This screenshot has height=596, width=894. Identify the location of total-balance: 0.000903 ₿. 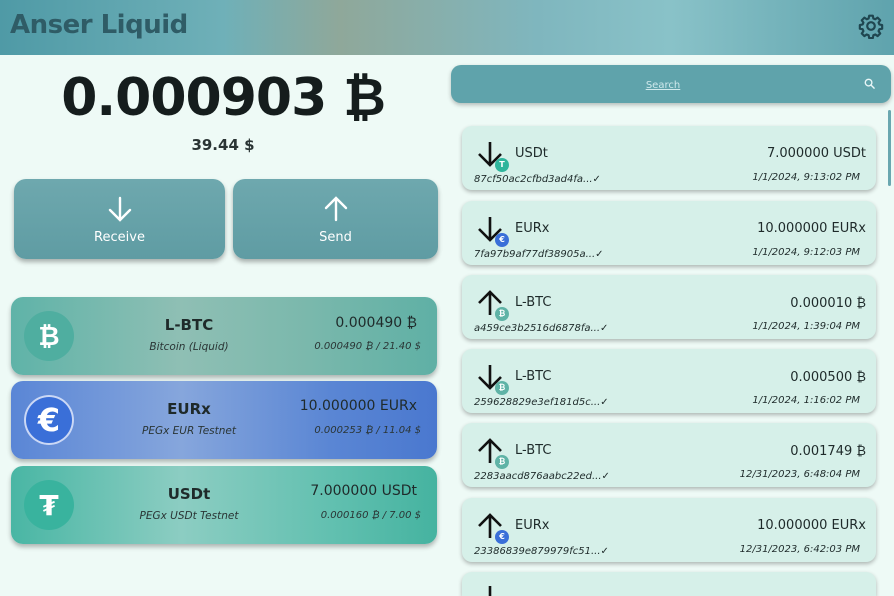
(223, 98).